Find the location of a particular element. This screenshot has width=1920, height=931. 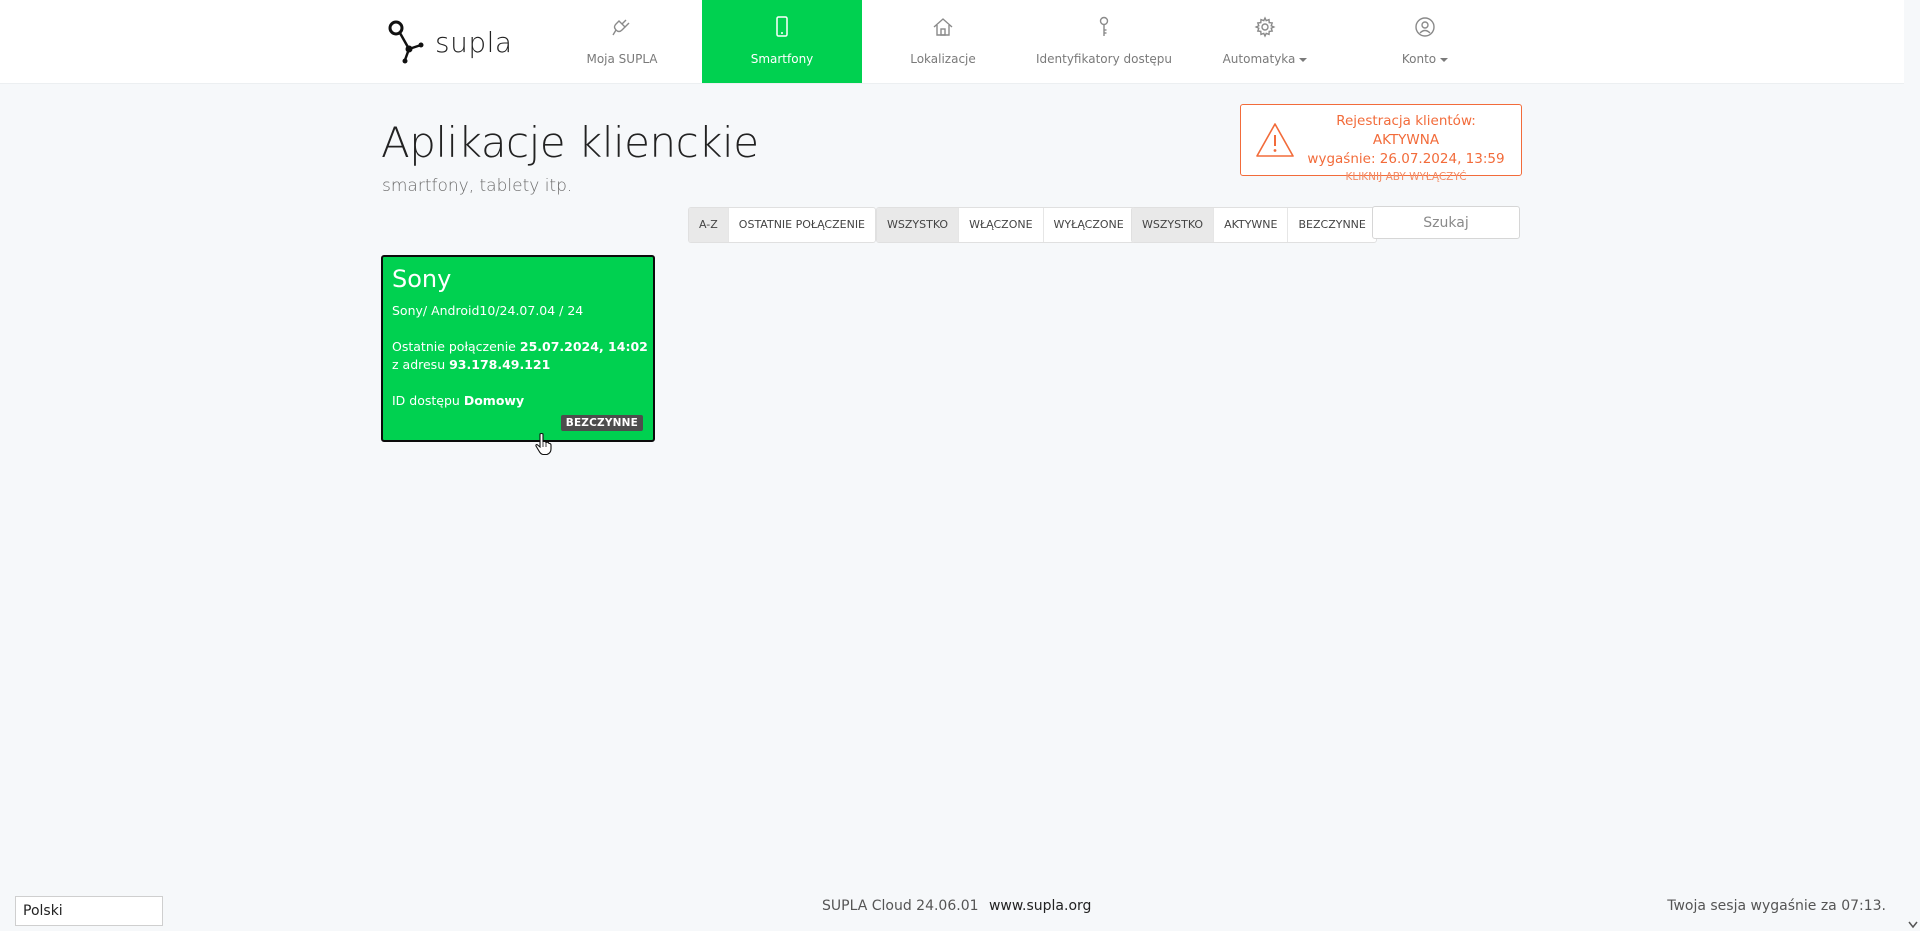

nav-label: Lokalizacje is located at coordinates (943, 59).